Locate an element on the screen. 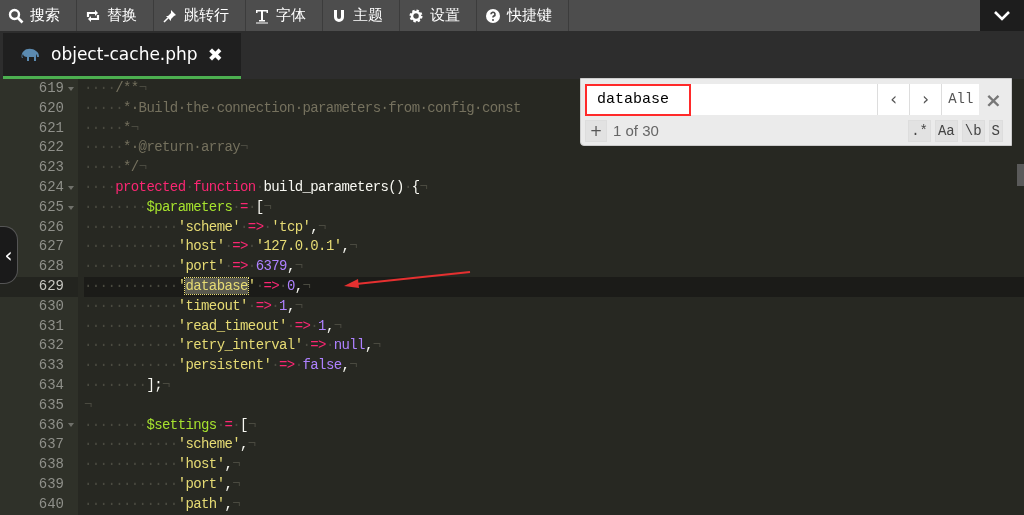 This screenshot has height=515, width=1024. close-button: × is located at coordinates (993, 99).